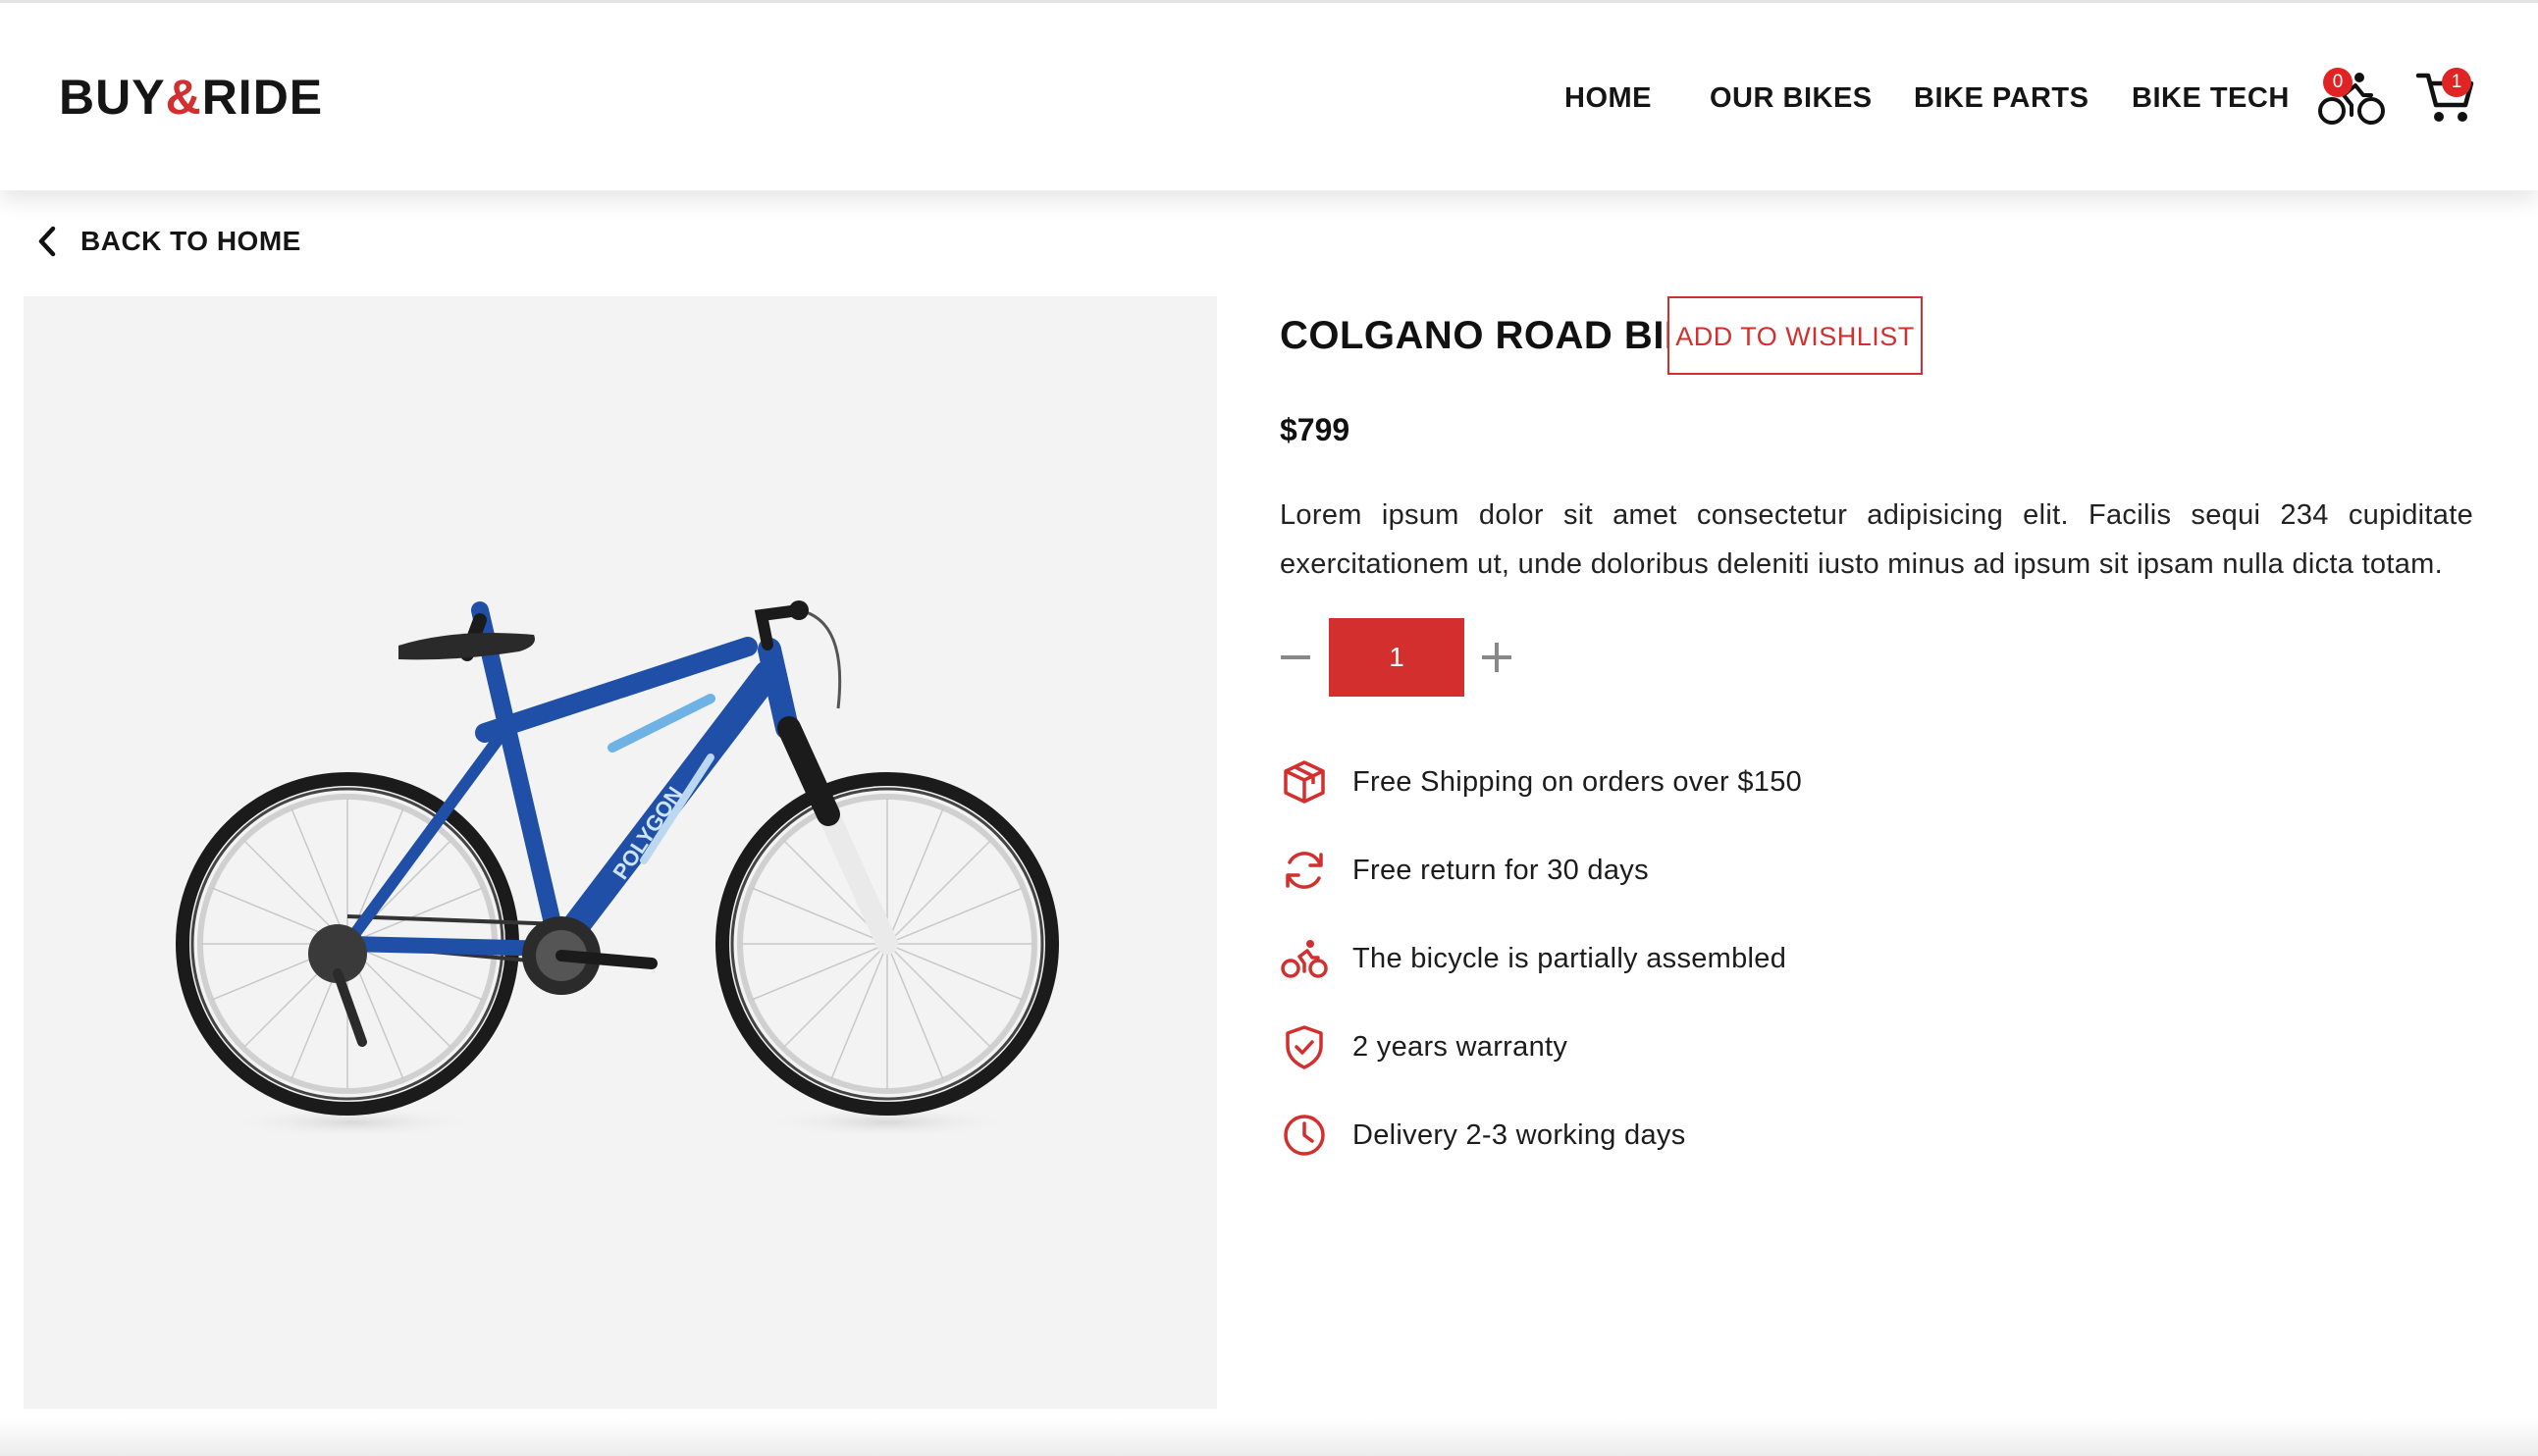 Image resolution: width=2538 pixels, height=1456 pixels. I want to click on logo-text-left: BUY, so click(112, 97).